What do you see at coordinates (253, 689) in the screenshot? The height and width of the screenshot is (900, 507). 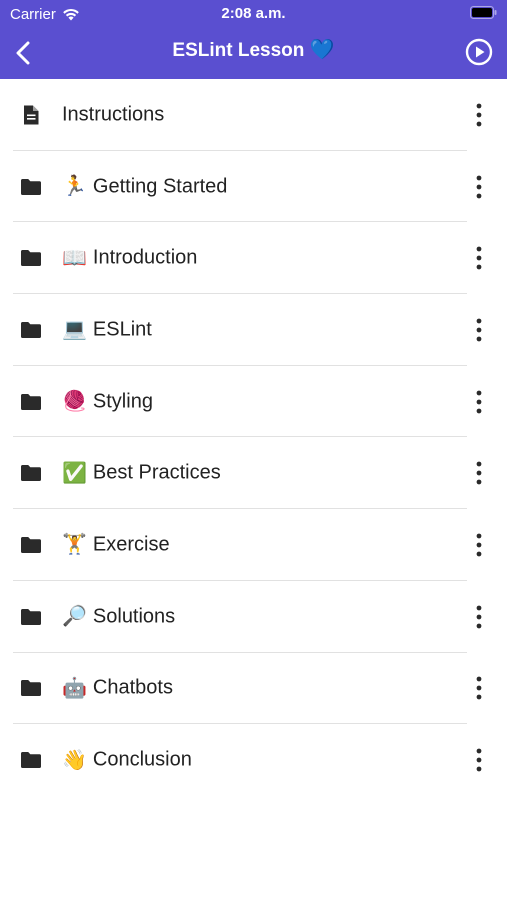 I see `list-item: 🤖 Chatbots` at bounding box center [253, 689].